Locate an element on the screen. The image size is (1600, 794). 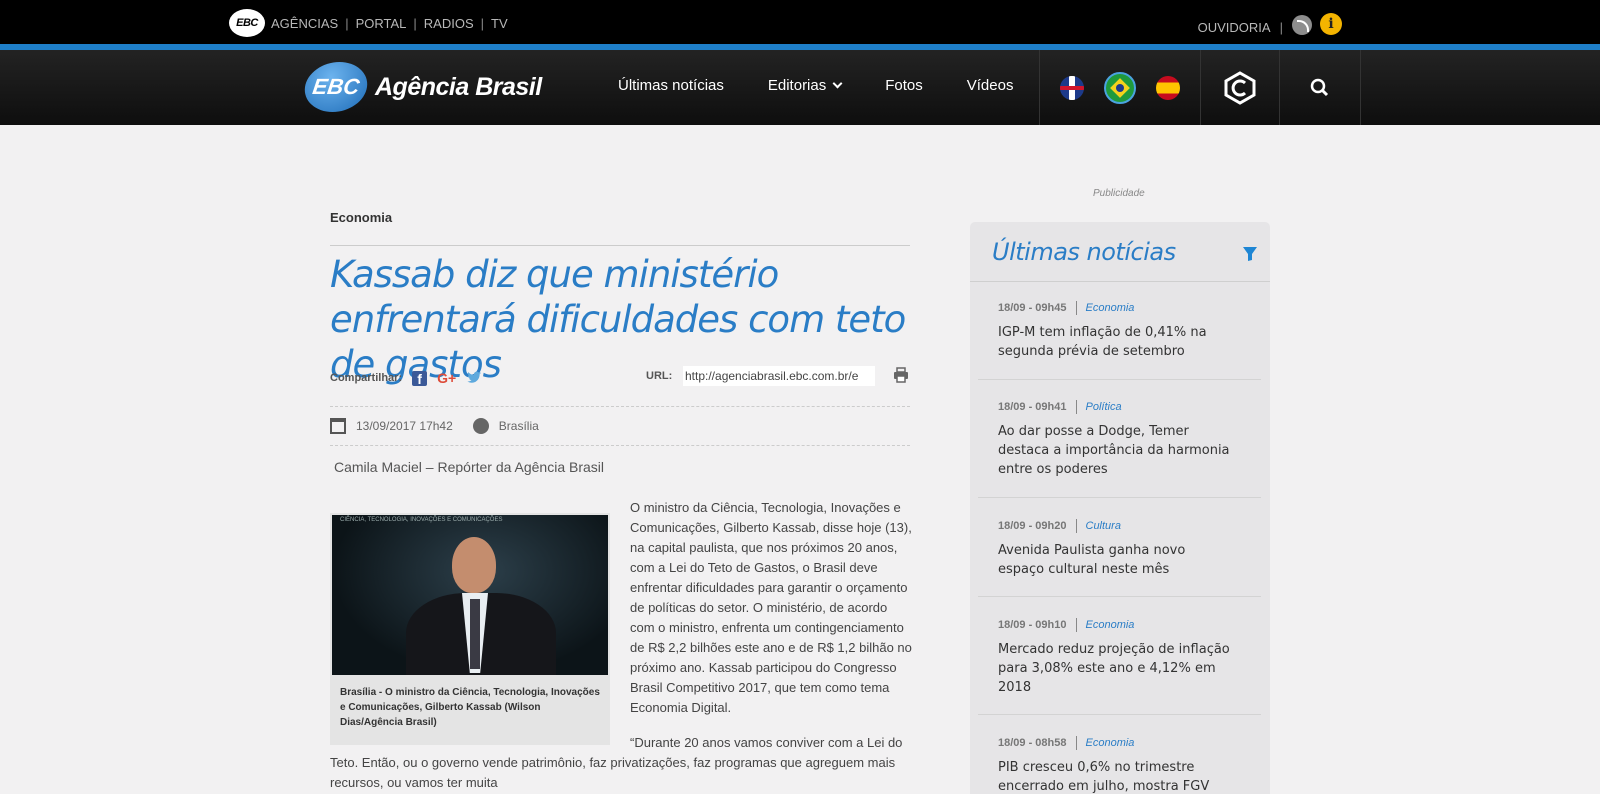
contrast-icon is located at coordinates (1240, 87).